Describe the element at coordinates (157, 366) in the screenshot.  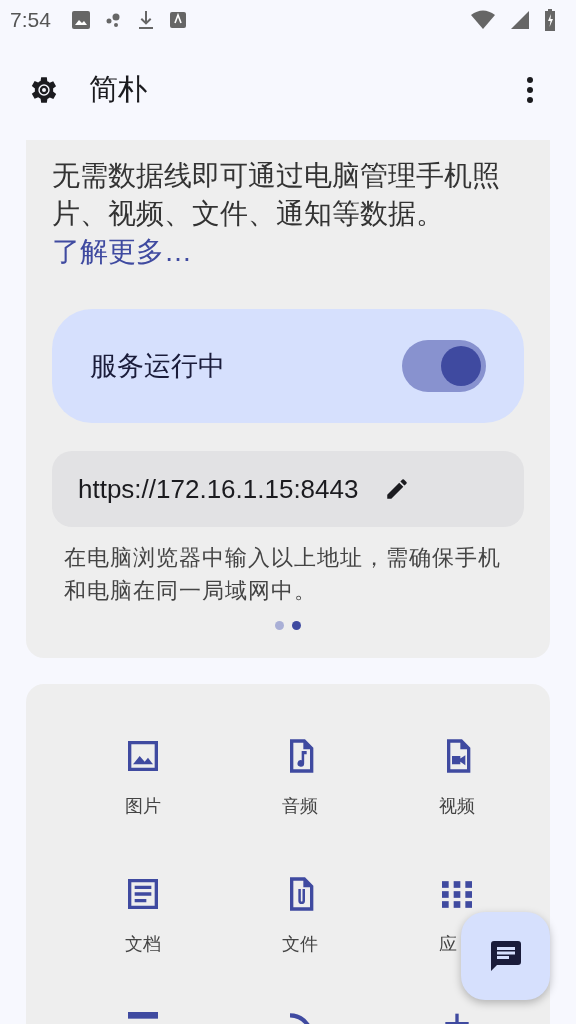
I see `service-label: 服务运行中` at that location.